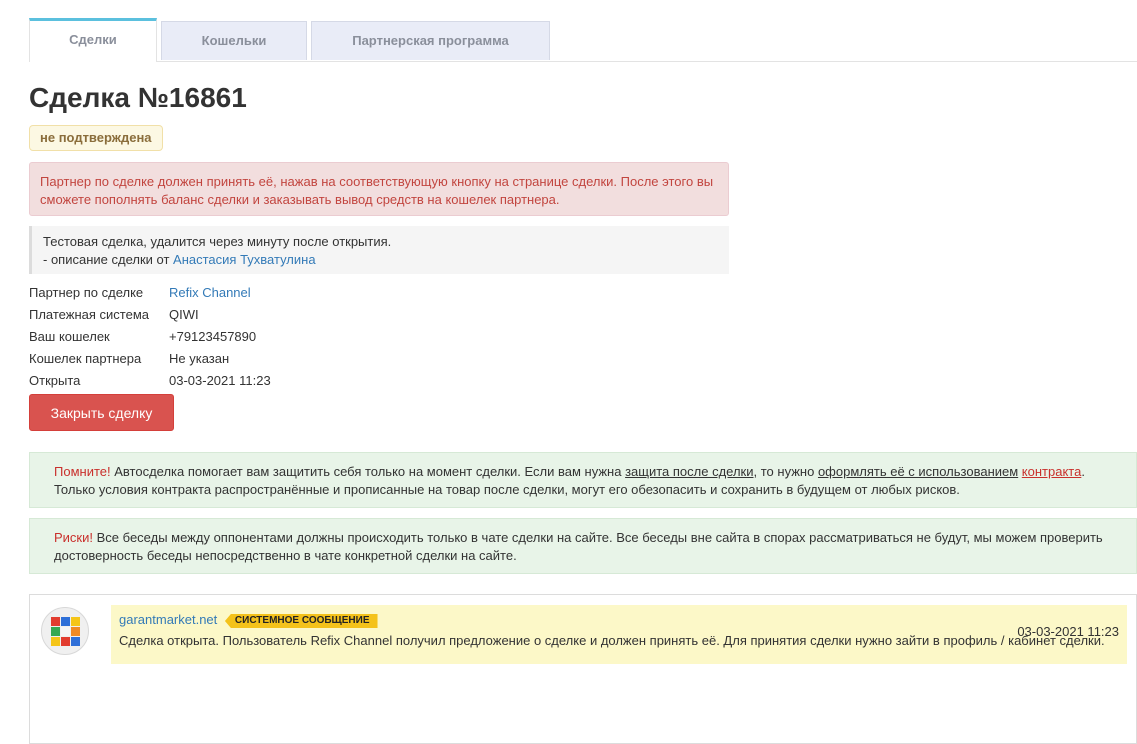 Image resolution: width=1137 pixels, height=744 pixels. Describe the element at coordinates (1068, 631) in the screenshot. I see `message-timestamp: 03-03-2021 11:23` at that location.